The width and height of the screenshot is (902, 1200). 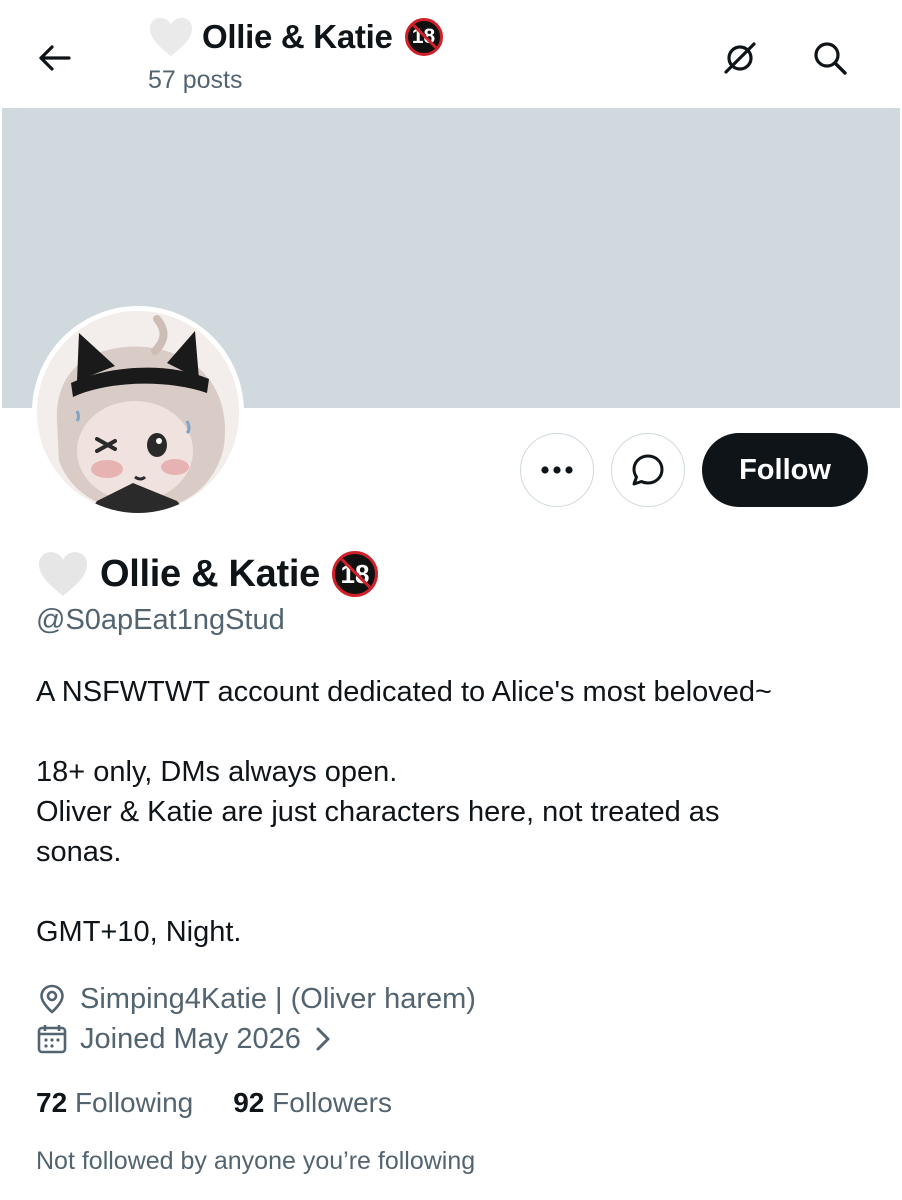 I want to click on followed-by-note: Not followed by anyone you’re following, so click(x=256, y=1161).